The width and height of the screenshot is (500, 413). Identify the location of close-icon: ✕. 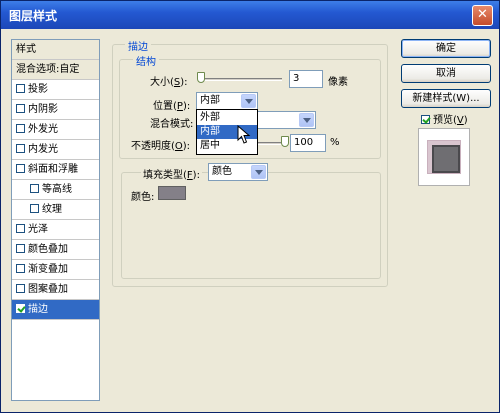
(482, 15).